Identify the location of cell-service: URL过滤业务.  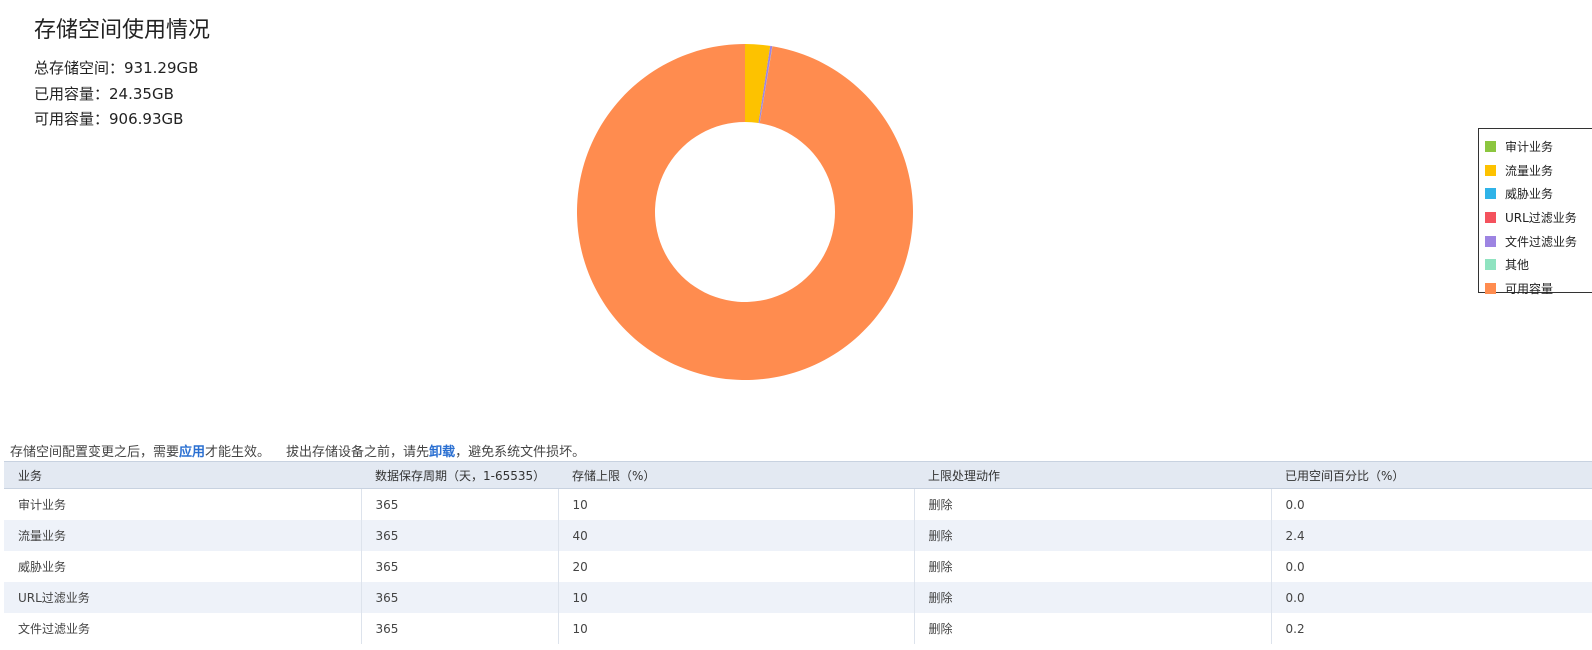
(183, 597).